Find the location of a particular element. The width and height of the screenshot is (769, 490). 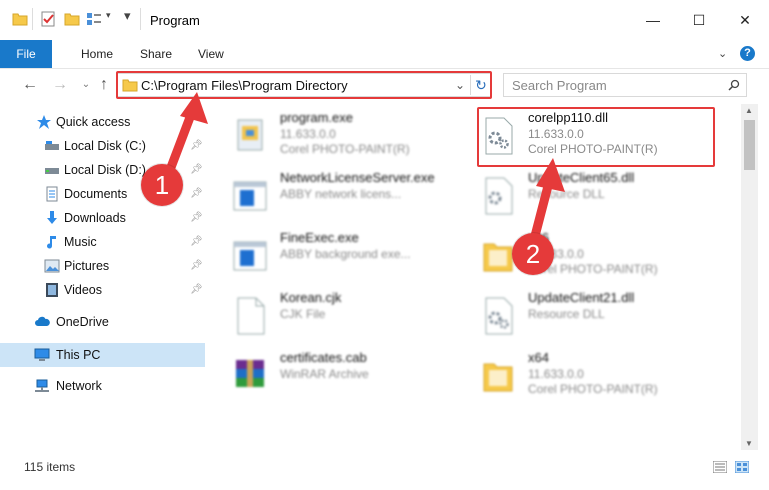

sidebar-item-pictures: Pictures 📌︎ is located at coordinates (102, 266).